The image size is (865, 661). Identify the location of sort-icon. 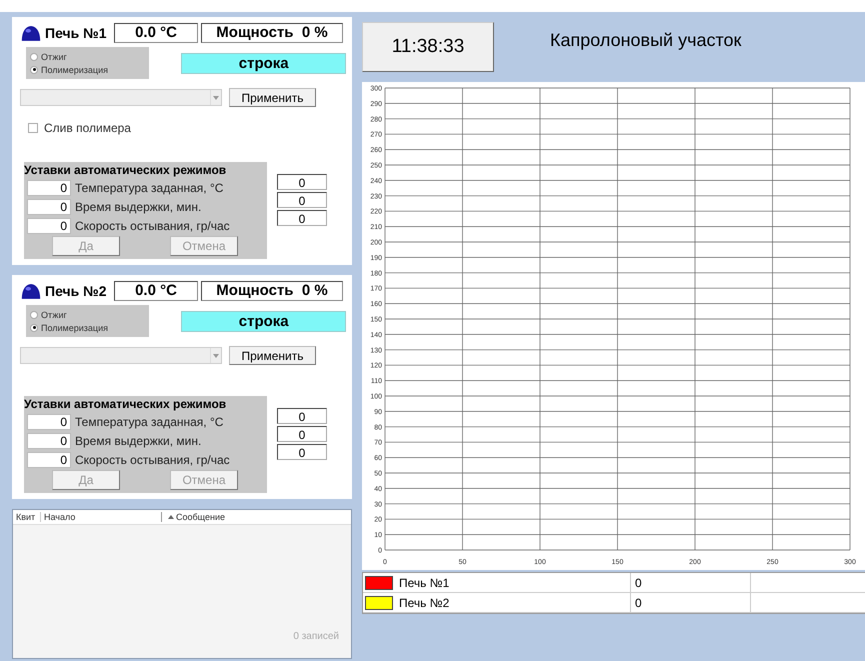
(171, 517).